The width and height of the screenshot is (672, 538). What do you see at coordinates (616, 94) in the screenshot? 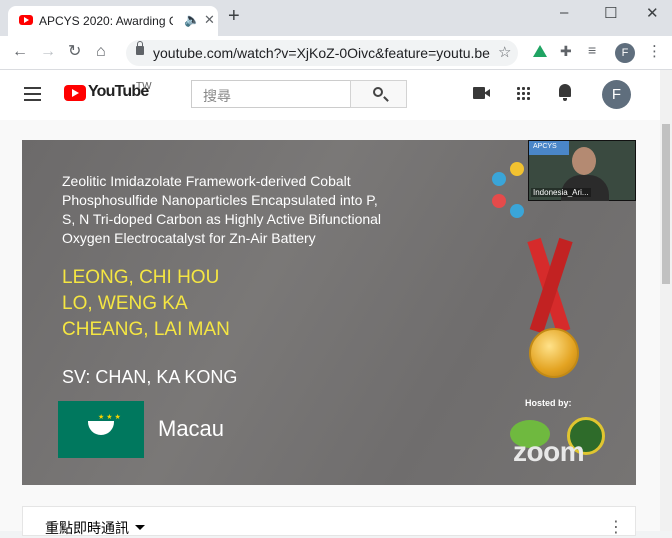
I see `account-avatar: F` at bounding box center [616, 94].